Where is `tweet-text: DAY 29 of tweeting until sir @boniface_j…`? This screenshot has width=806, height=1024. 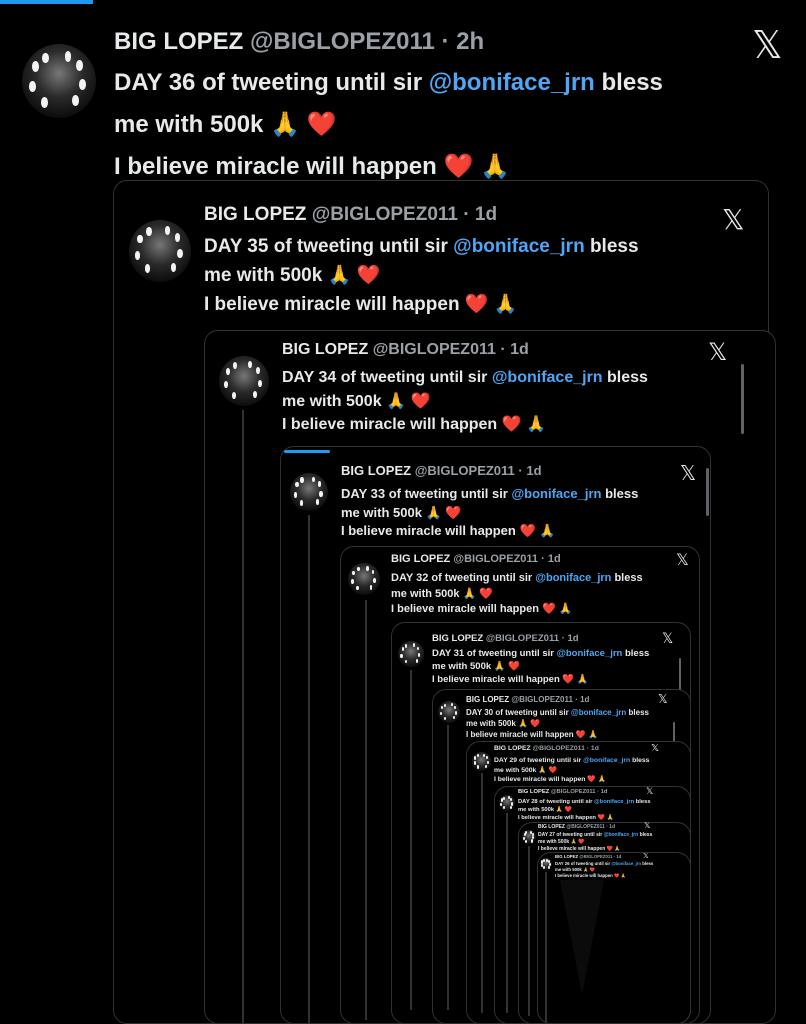
tweet-text: DAY 29 of tweeting until sir @boniface_j… is located at coordinates (571, 770).